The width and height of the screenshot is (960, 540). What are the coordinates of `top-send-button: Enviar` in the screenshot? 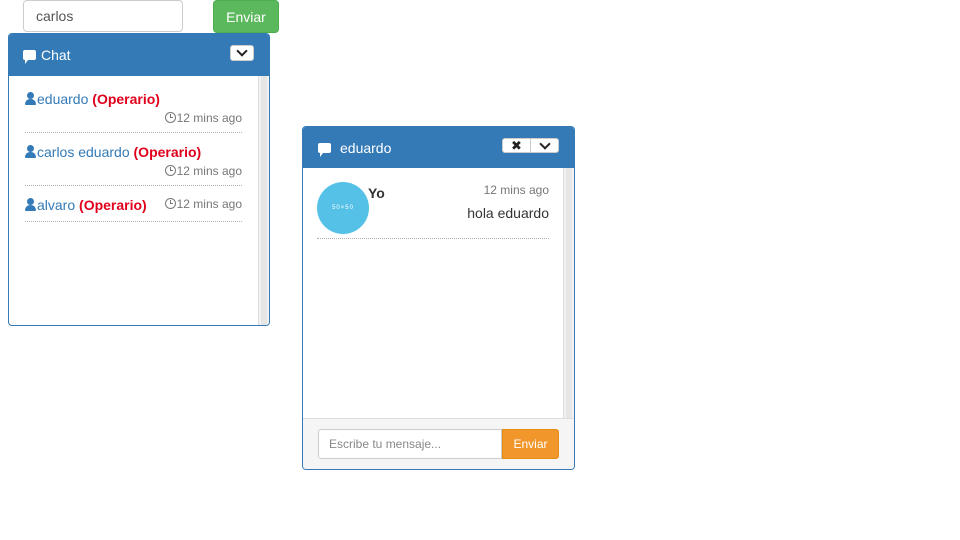 It's located at (246, 16).